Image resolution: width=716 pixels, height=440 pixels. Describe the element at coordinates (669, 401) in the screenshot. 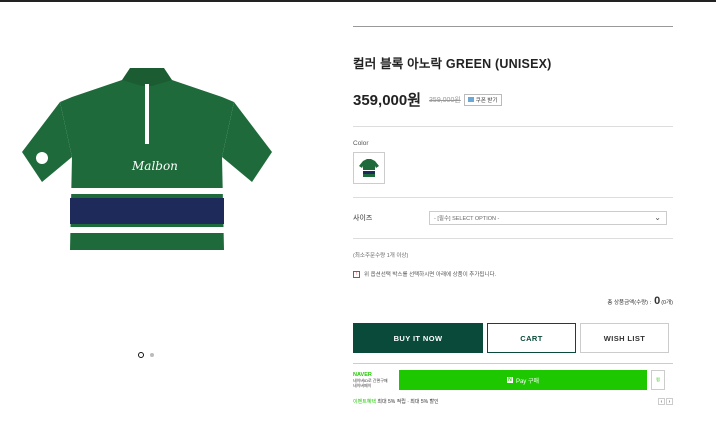

I see `next-arrow-icon: ›` at that location.